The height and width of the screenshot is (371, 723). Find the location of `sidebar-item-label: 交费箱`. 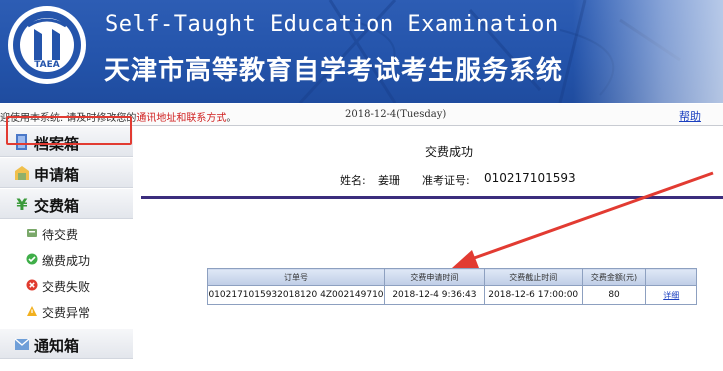

sidebar-item-label: 交费箱 is located at coordinates (57, 206).